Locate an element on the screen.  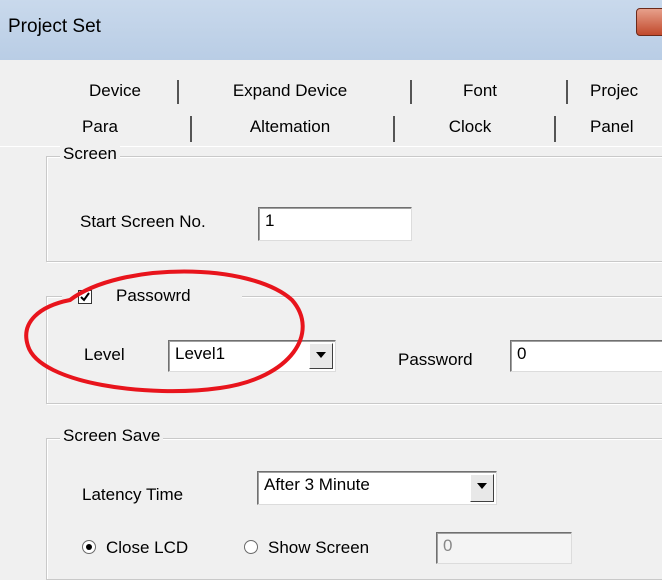
level-dropdown-button is located at coordinates (321, 356).